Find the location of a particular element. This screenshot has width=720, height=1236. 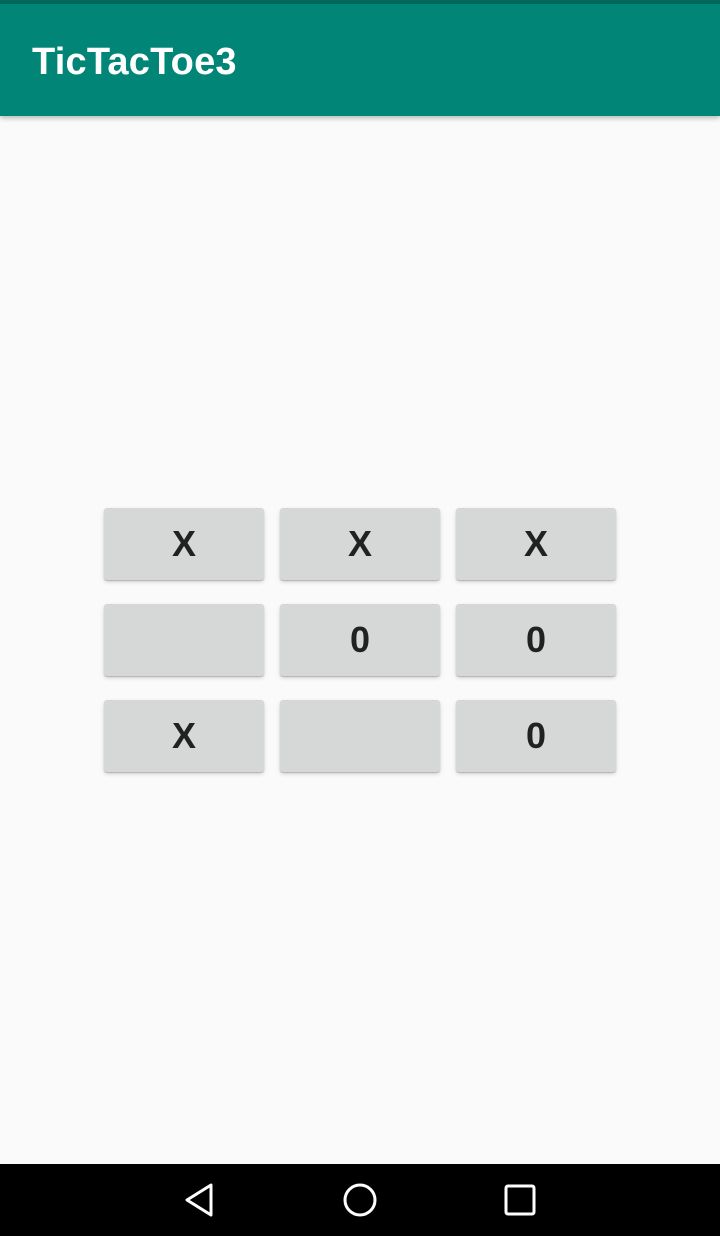

cell-r1-c3: X is located at coordinates (536, 544).